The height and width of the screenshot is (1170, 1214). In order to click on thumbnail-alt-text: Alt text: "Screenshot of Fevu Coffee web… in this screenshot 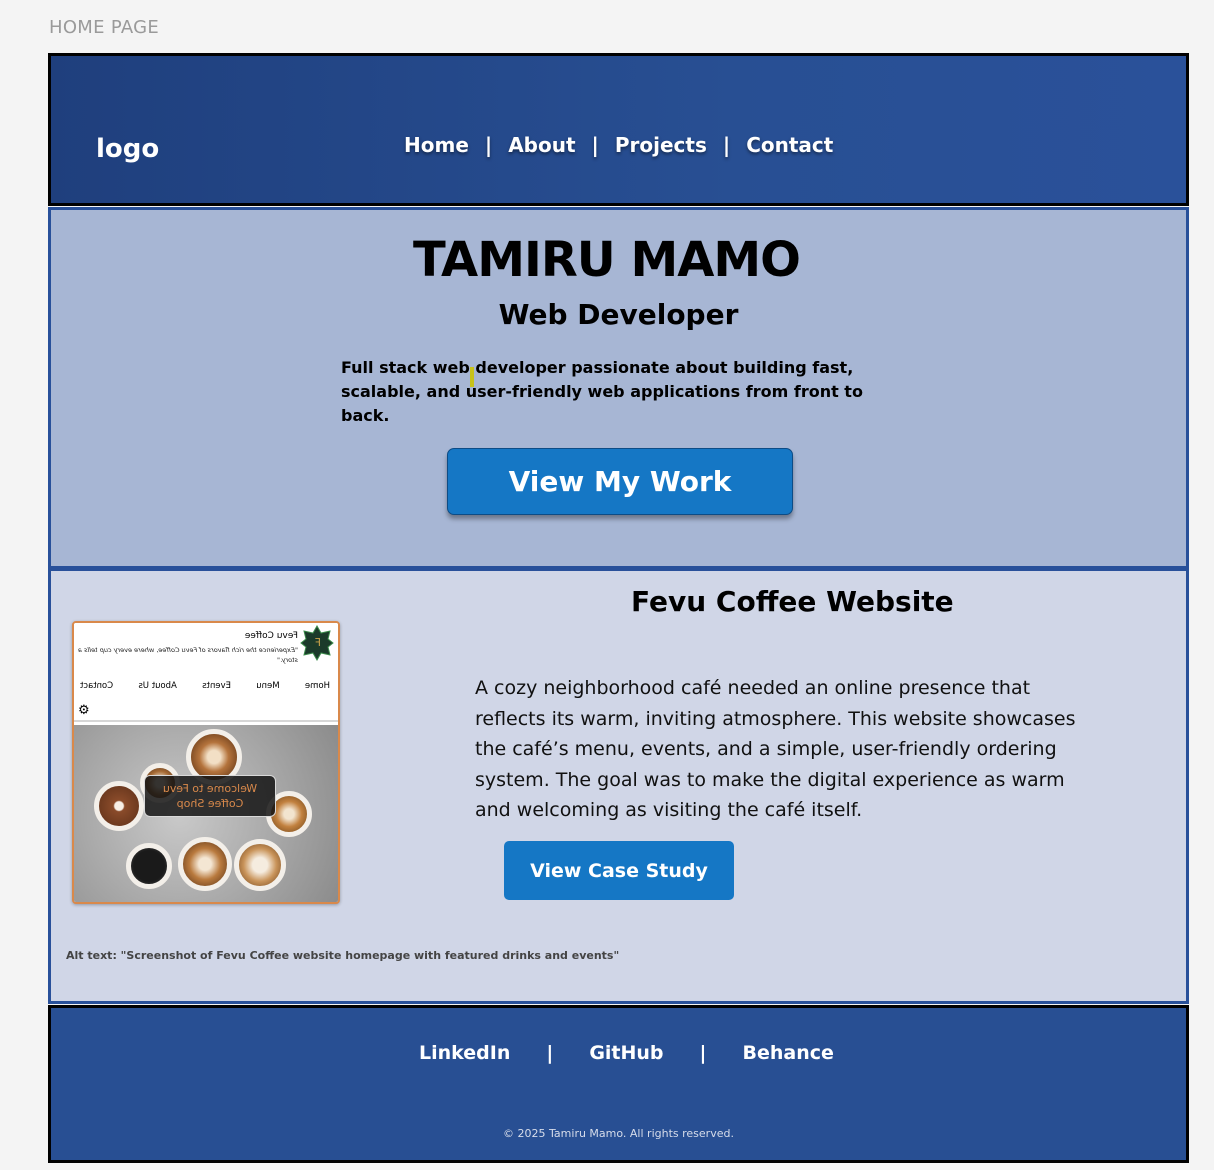, I will do `click(343, 955)`.